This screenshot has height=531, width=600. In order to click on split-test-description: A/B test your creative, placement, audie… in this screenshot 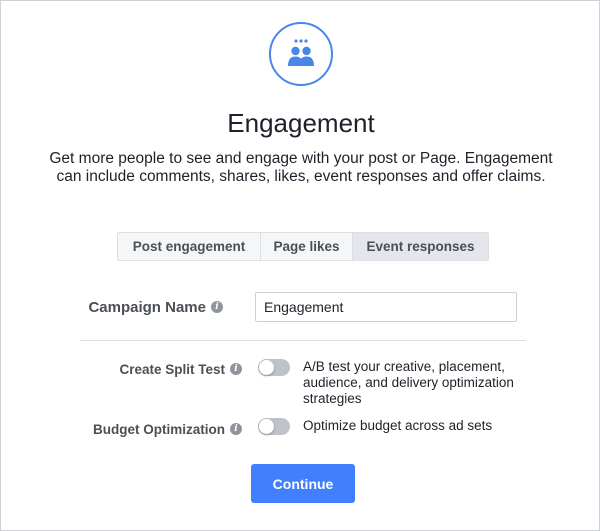, I will do `click(408, 382)`.